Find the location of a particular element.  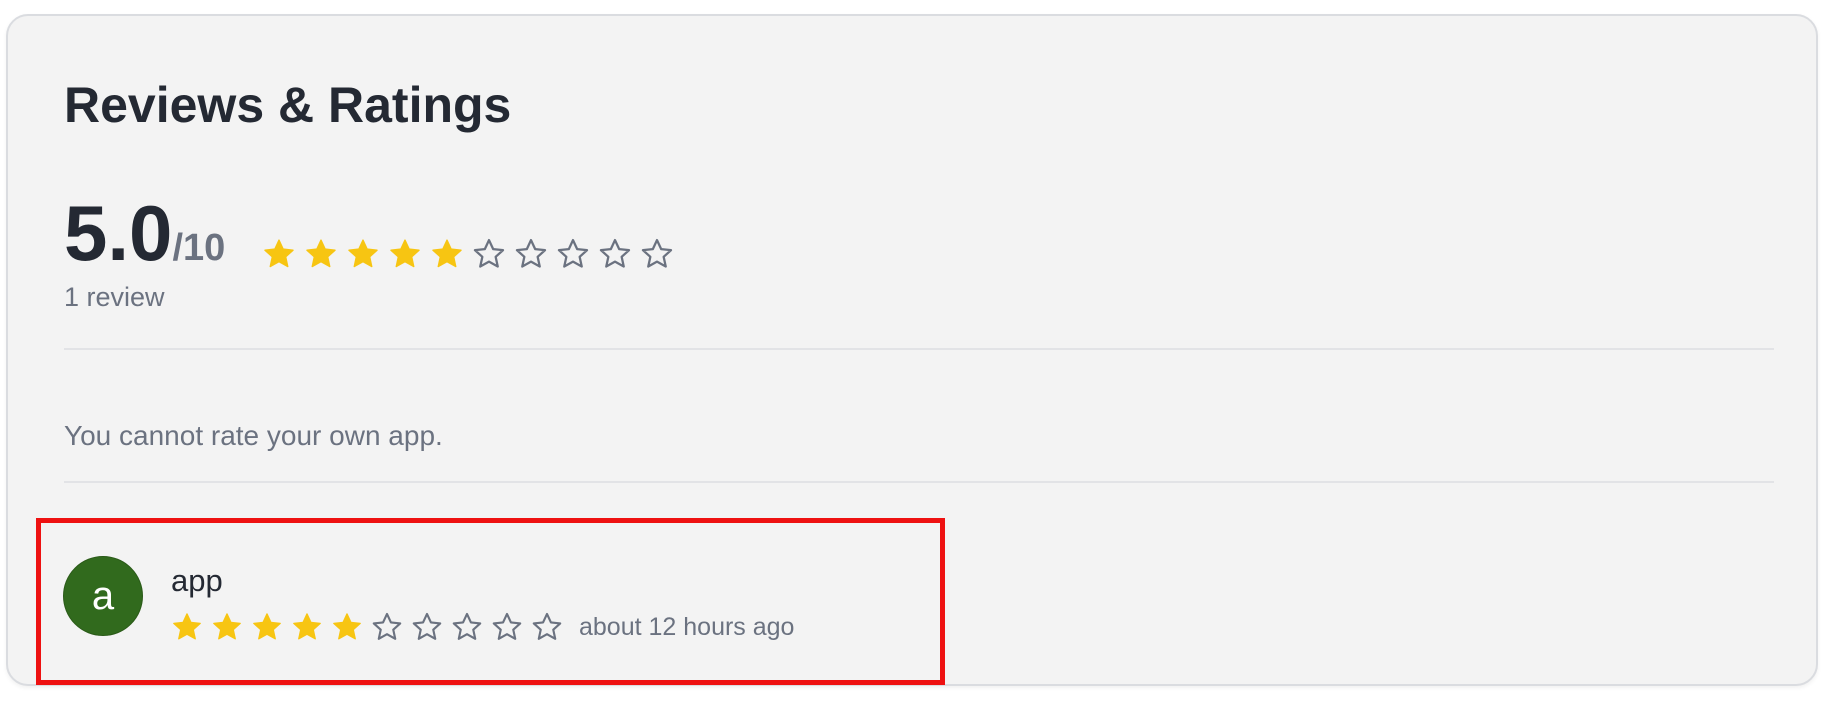

avatar: a is located at coordinates (103, 596).